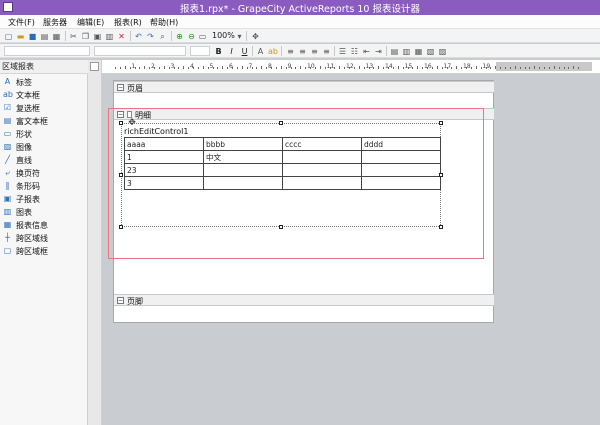 The image size is (600, 425). I want to click on undo-icon: ↶, so click(138, 36).